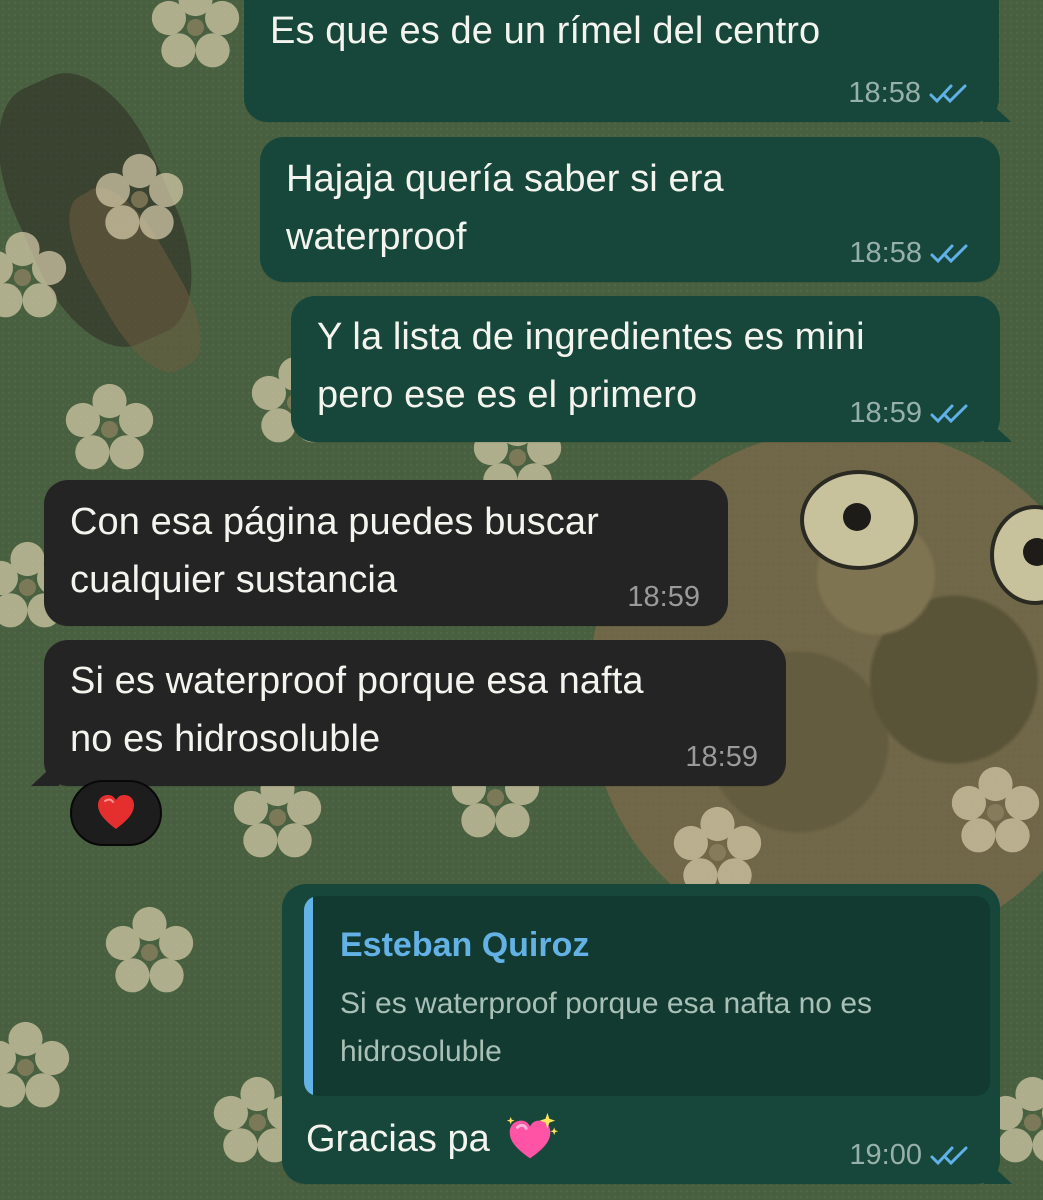  I want to click on message-reaction, so click(116, 813).